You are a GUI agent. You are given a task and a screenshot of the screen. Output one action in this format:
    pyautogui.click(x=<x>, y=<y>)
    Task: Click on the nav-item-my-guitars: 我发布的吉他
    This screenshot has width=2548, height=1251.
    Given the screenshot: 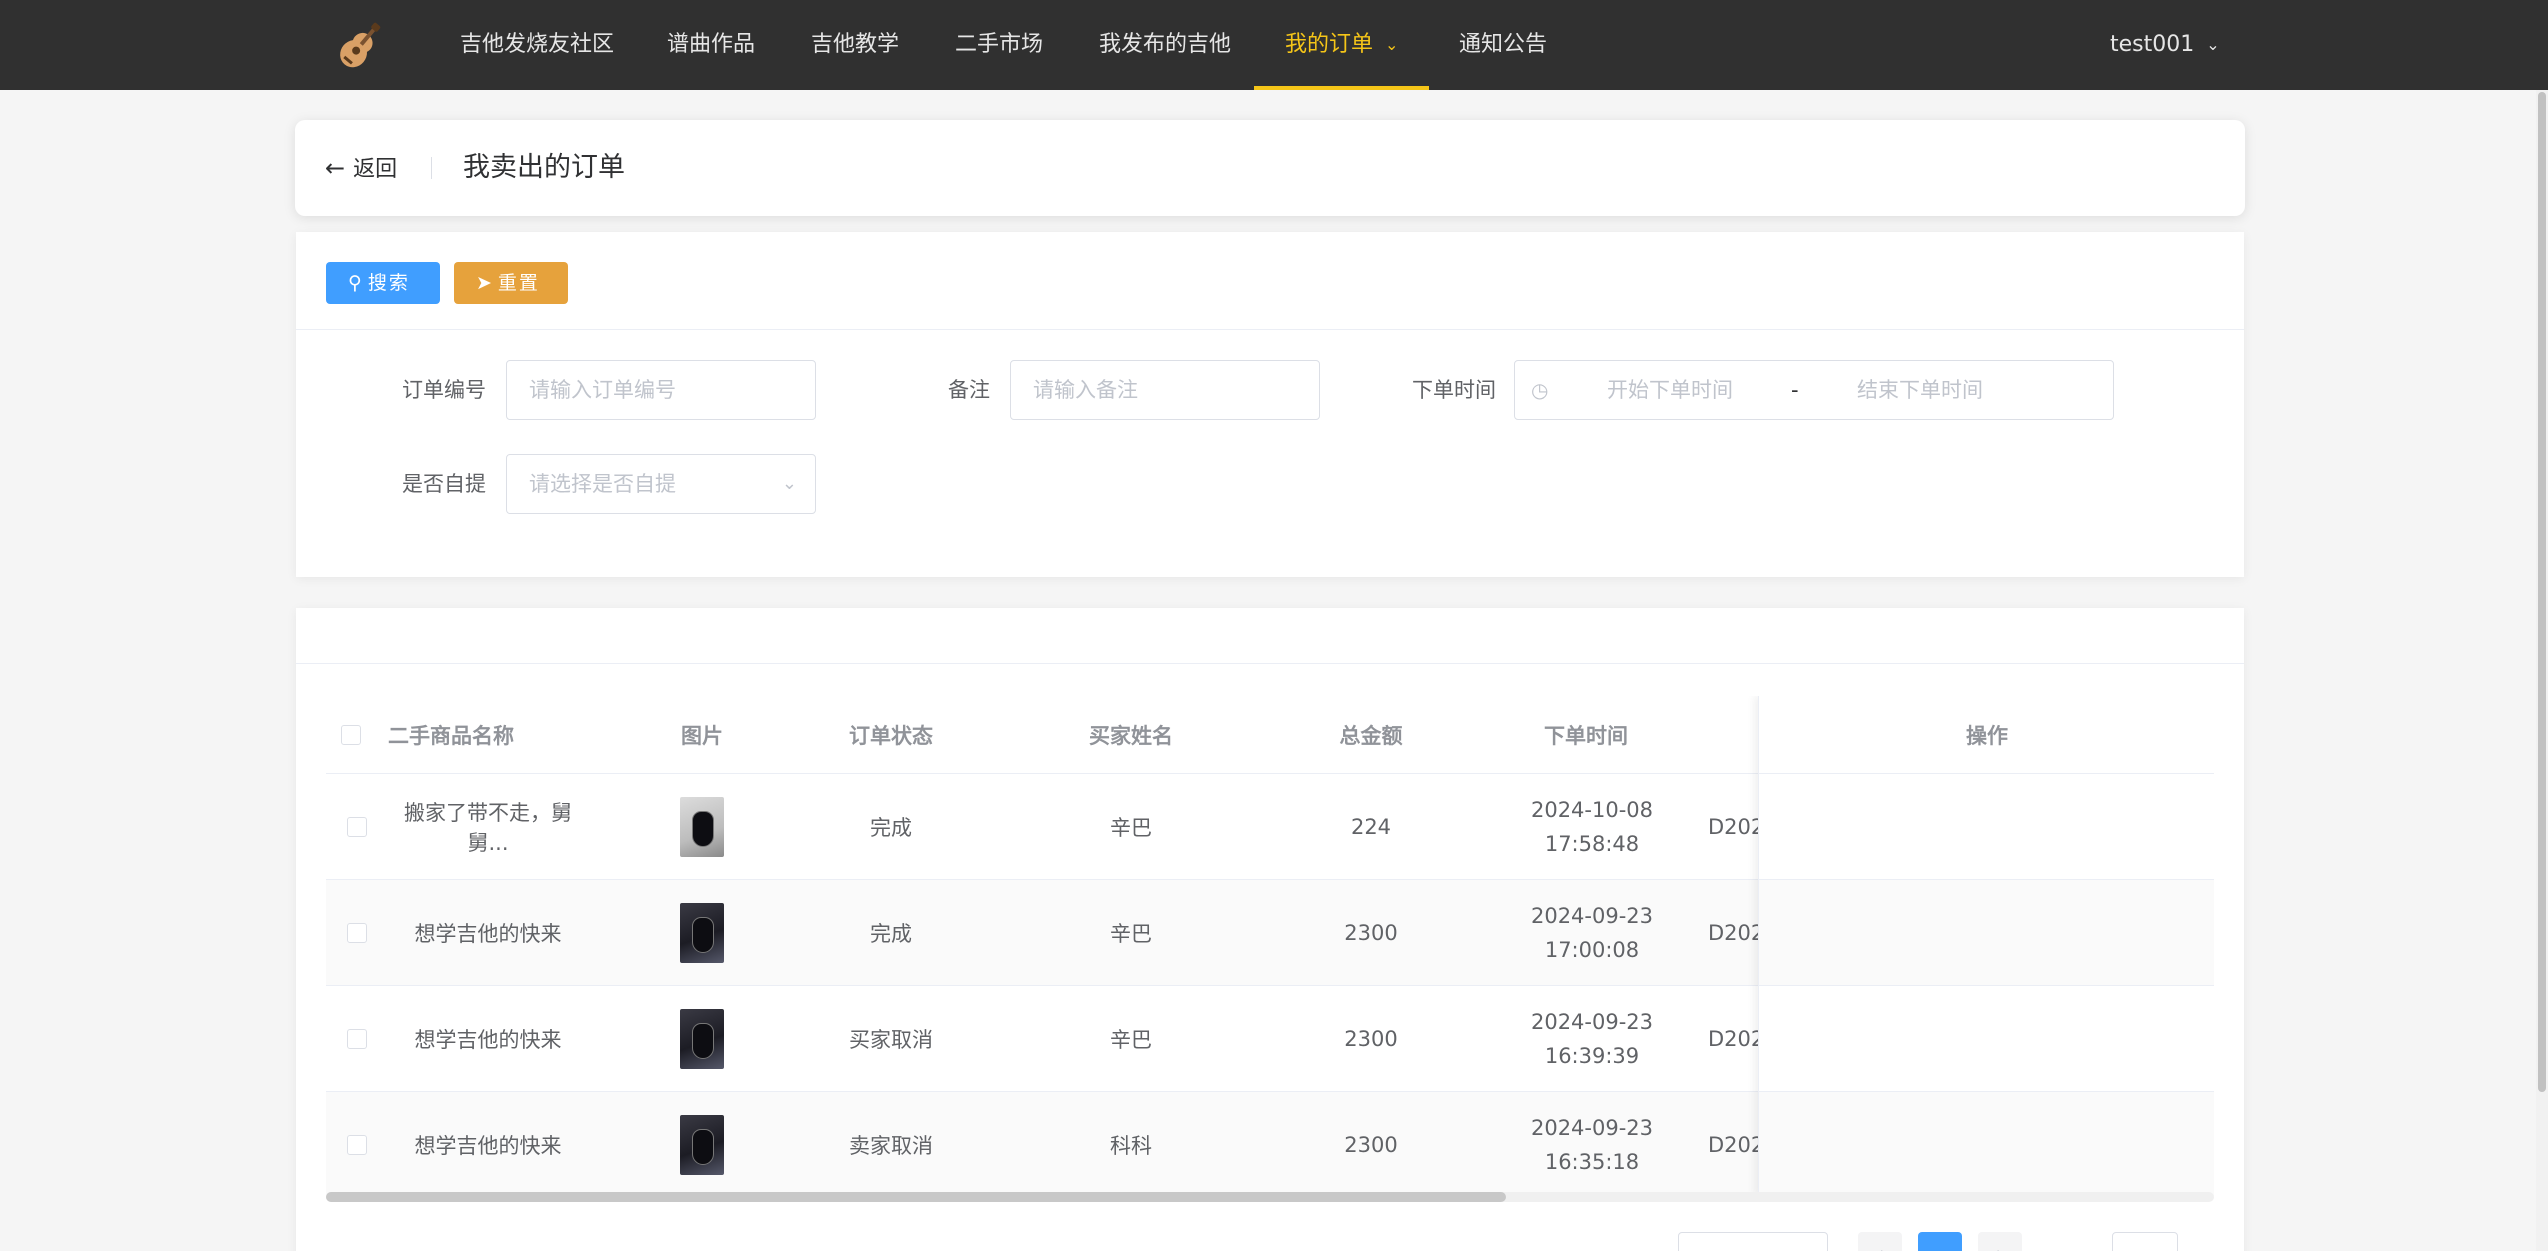 What is the action you would take?
    pyautogui.click(x=1165, y=45)
    